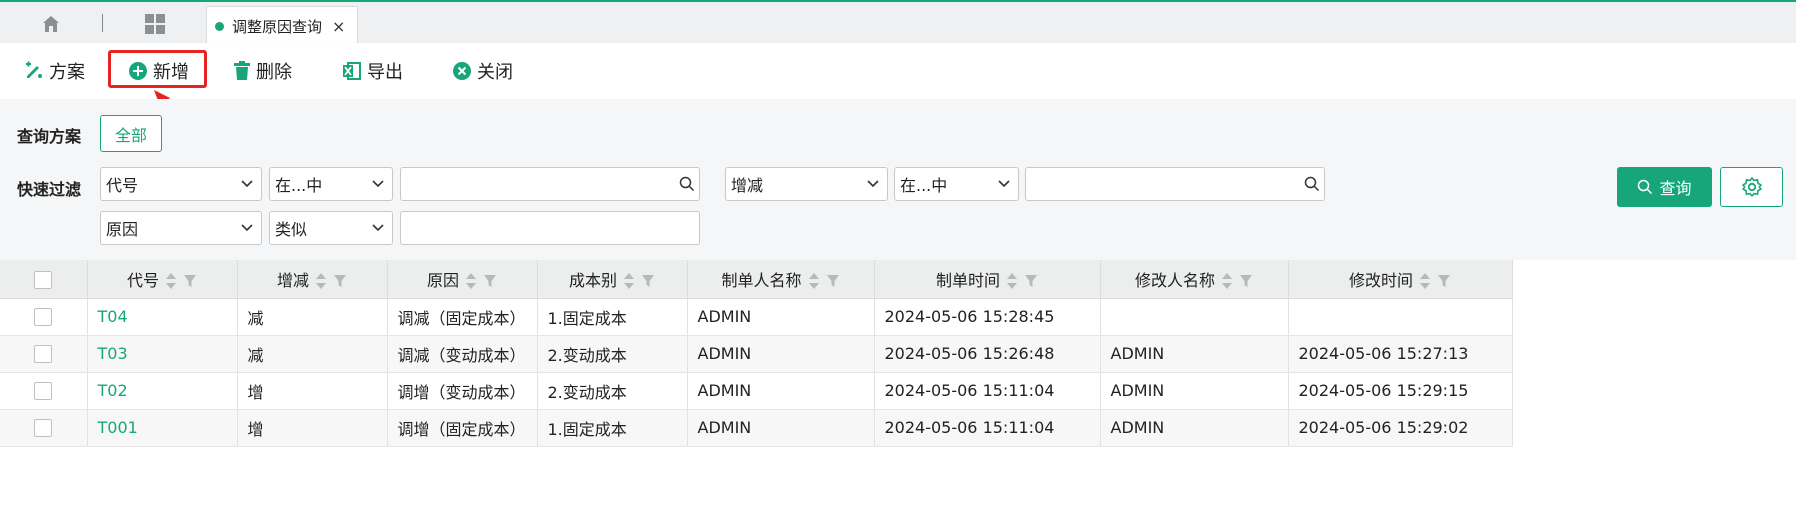 Image resolution: width=1796 pixels, height=531 pixels. Describe the element at coordinates (131, 133) in the screenshot. I see `all-scheme-button: 全部` at that location.